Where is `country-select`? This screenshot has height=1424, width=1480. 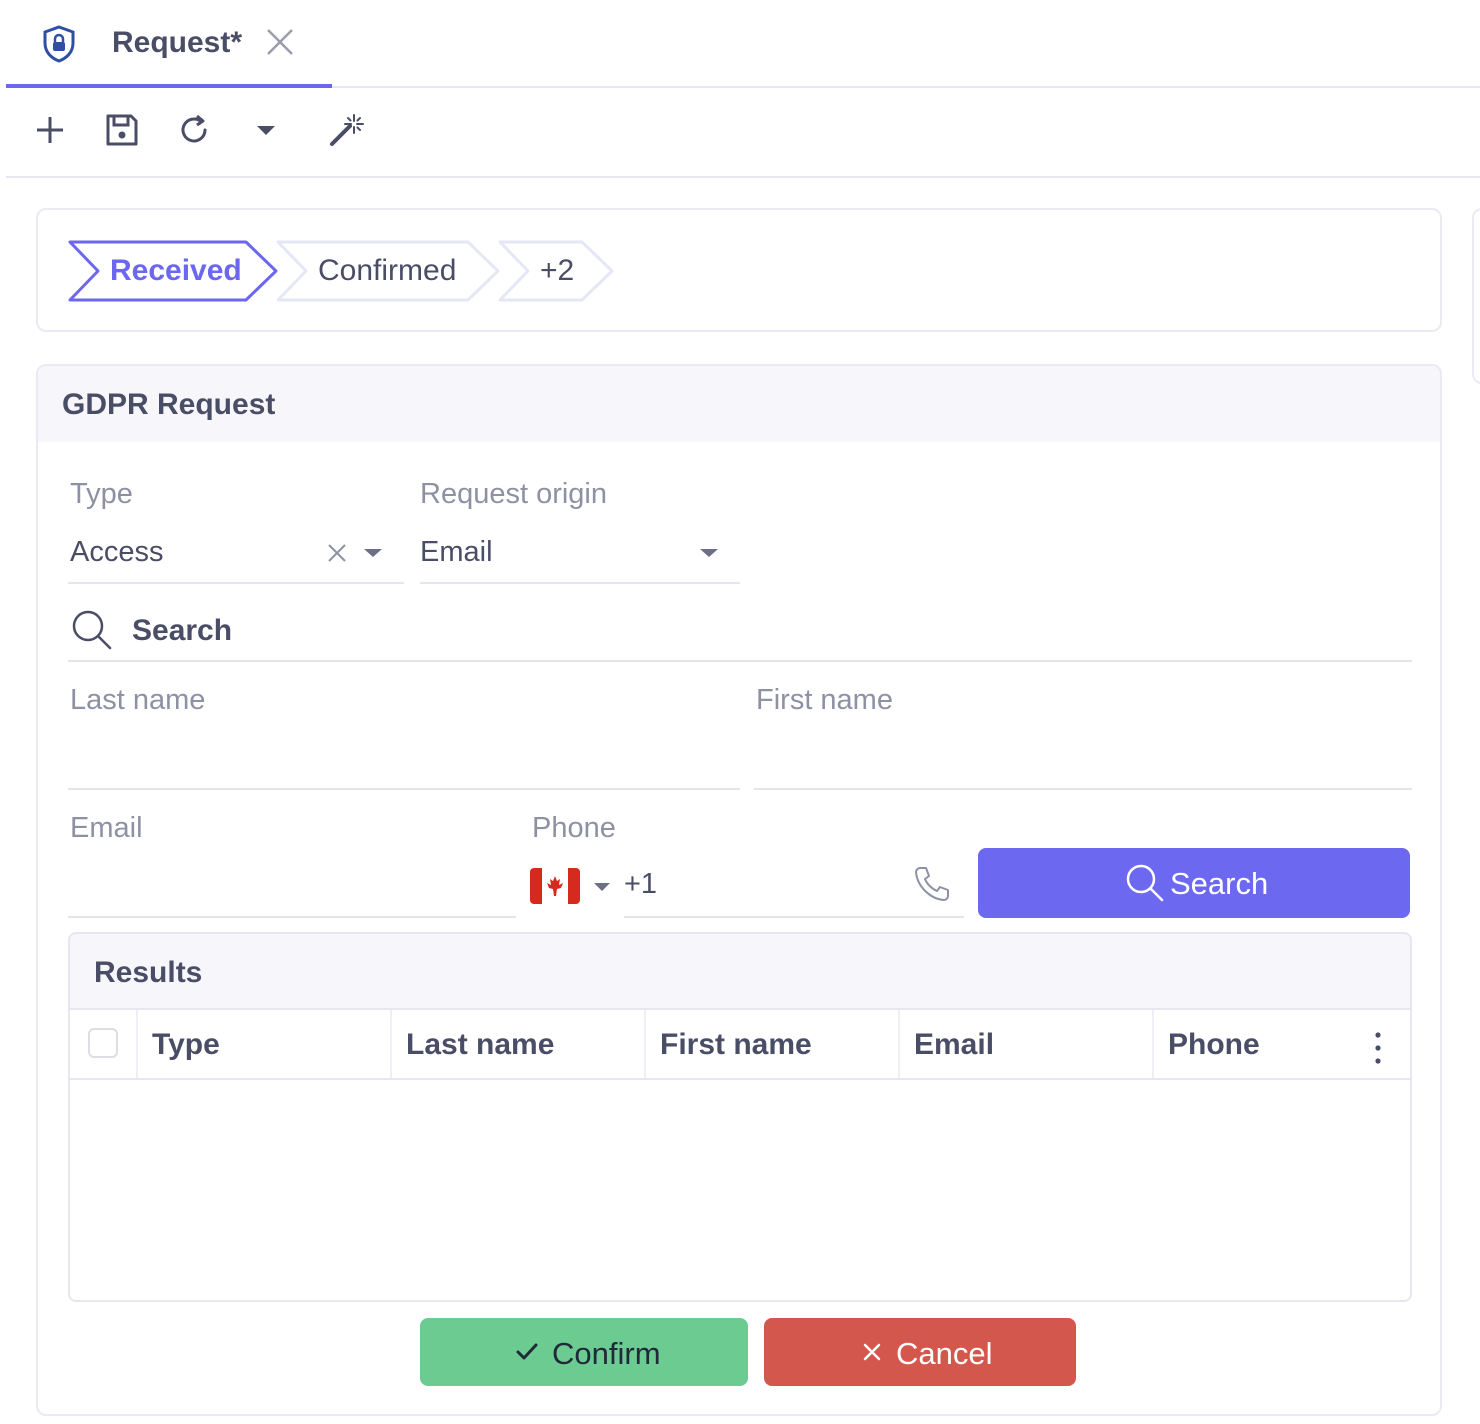
country-select is located at coordinates (572, 886).